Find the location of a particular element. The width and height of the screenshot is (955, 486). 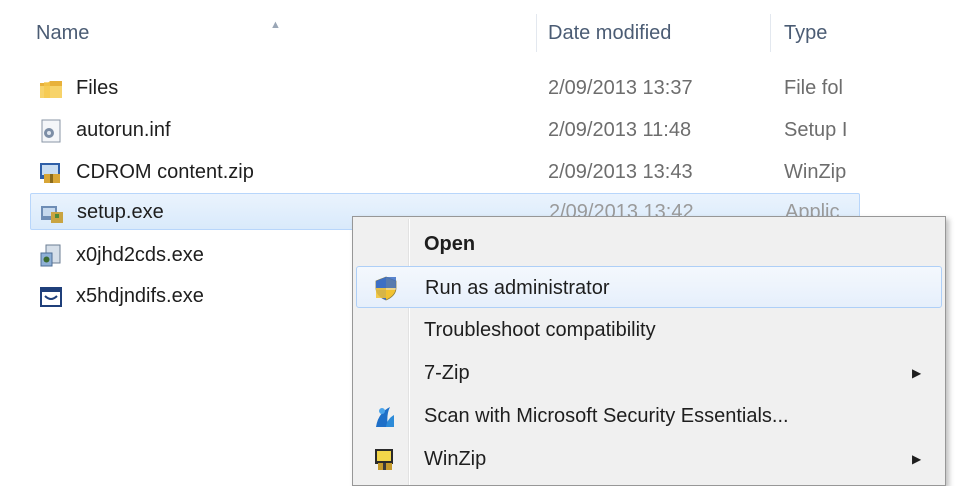

setup-info-file-icon is located at coordinates (51, 131).